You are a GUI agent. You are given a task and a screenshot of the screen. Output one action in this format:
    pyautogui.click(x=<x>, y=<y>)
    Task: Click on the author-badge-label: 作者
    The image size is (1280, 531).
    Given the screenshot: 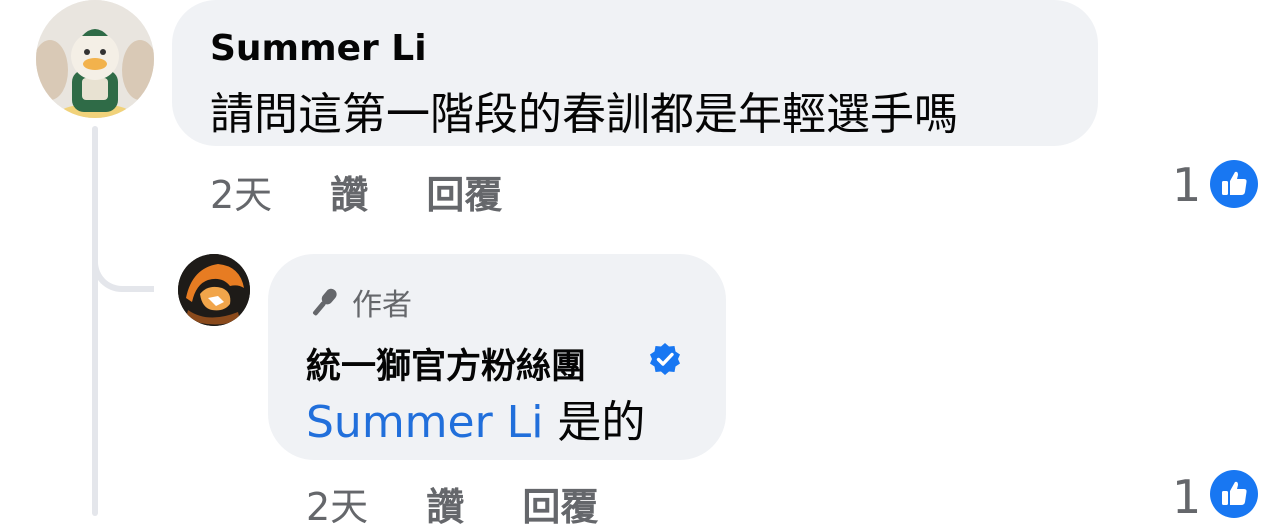 What is the action you would take?
    pyautogui.click(x=382, y=305)
    